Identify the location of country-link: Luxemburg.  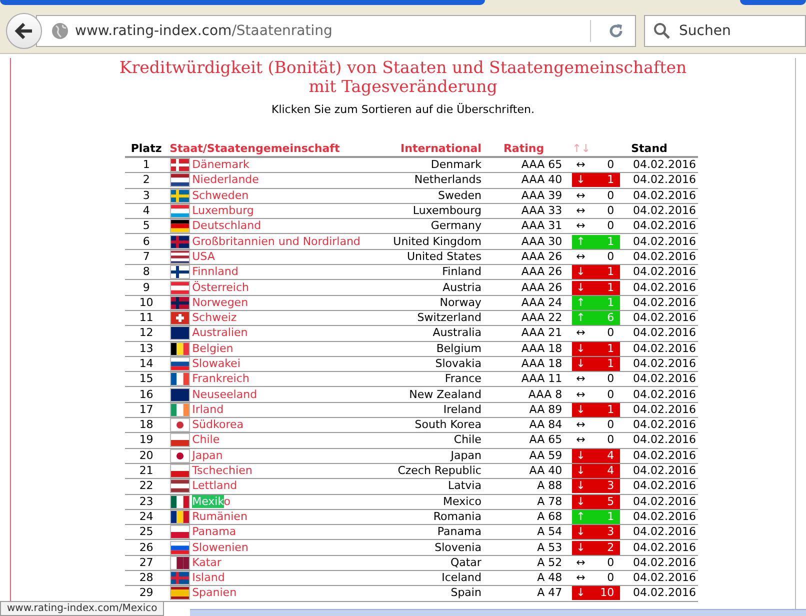
(223, 211).